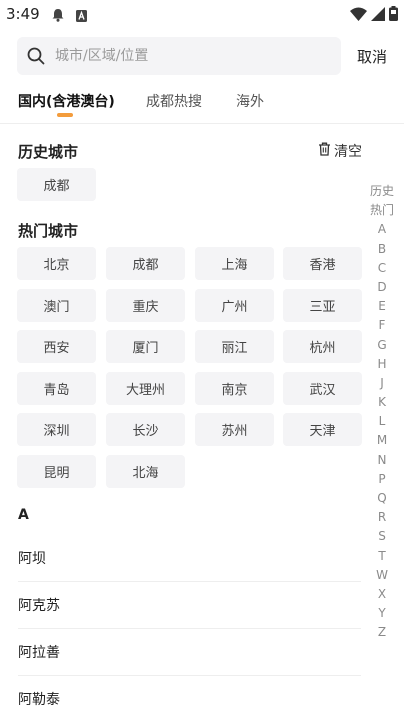 This screenshot has height=720, width=404. Describe the element at coordinates (382, 325) in the screenshot. I see `index-item: F` at that location.